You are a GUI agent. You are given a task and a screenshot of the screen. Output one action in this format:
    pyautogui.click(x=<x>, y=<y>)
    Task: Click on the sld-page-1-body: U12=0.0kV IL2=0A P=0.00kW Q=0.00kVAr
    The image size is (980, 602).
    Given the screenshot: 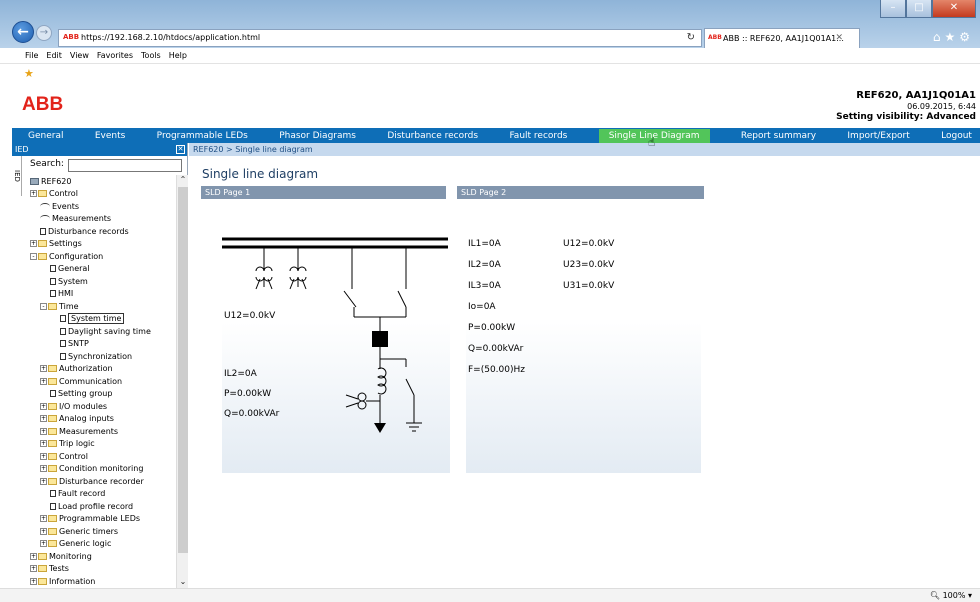 What is the action you would take?
    pyautogui.click(x=336, y=336)
    